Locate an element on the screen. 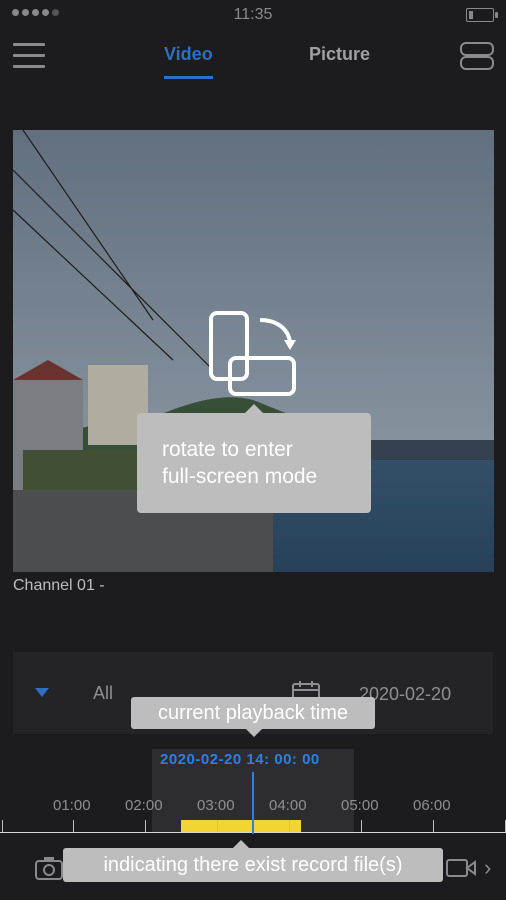  current-playback-time: 2020-02-20 14: 00: 00 is located at coordinates (240, 759).